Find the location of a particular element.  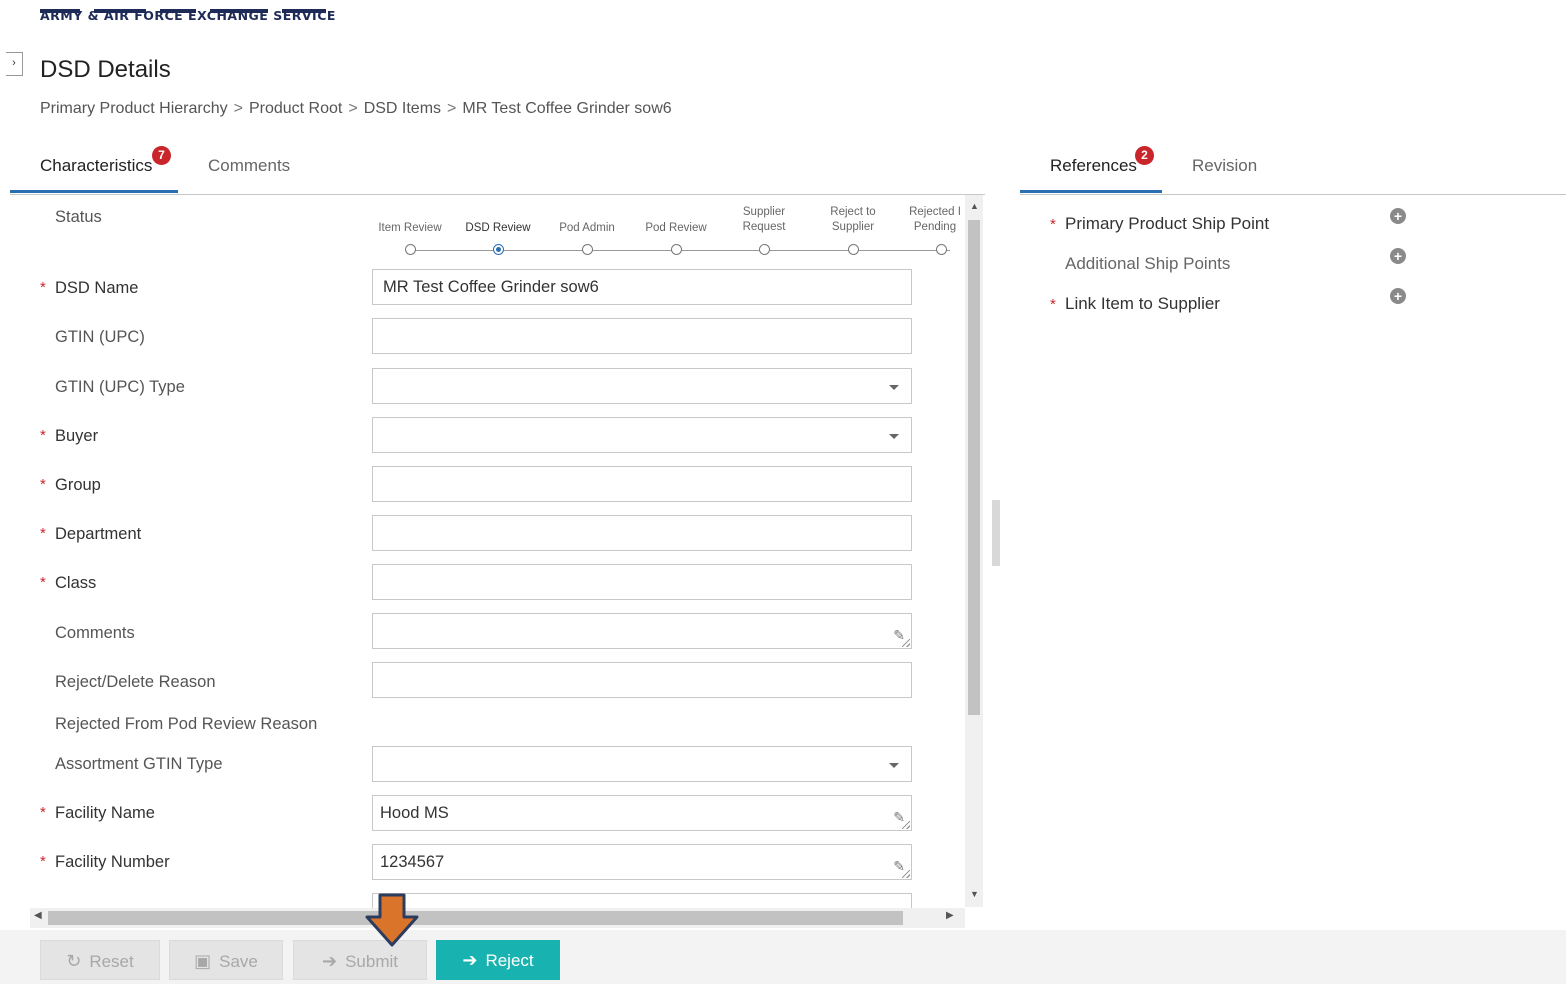

facility-name-value: Hood MS is located at coordinates (414, 813).